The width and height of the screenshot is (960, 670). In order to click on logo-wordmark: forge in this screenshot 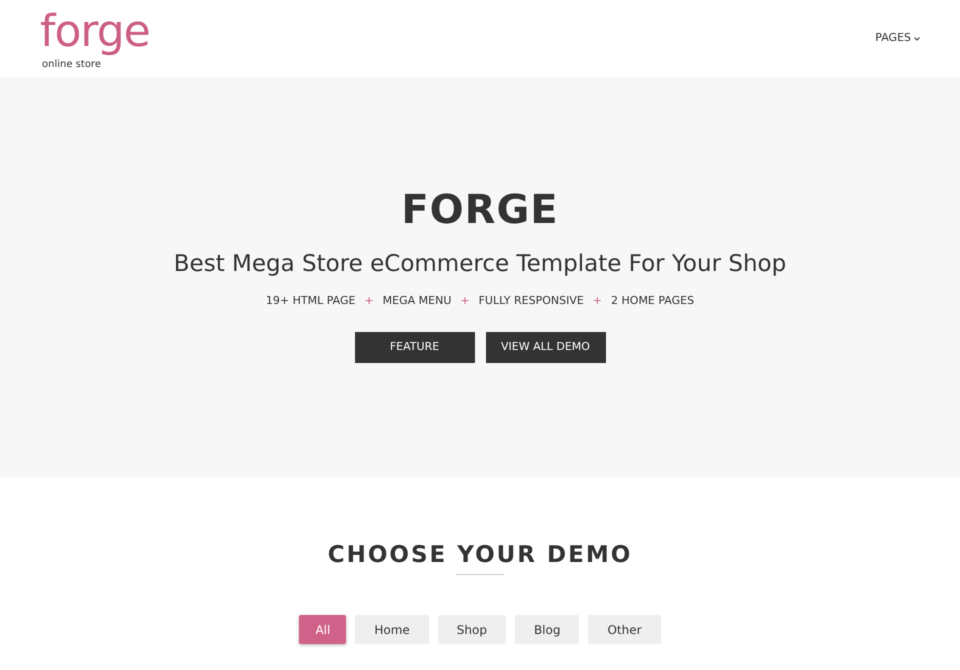, I will do `click(95, 32)`.